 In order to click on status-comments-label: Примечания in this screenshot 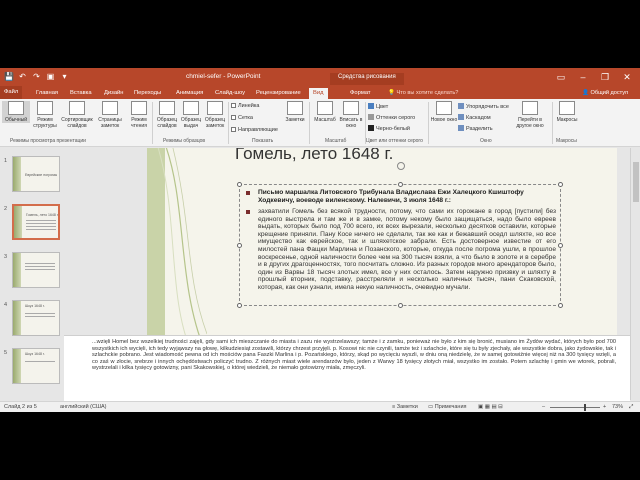, I will do `click(450, 407)`.